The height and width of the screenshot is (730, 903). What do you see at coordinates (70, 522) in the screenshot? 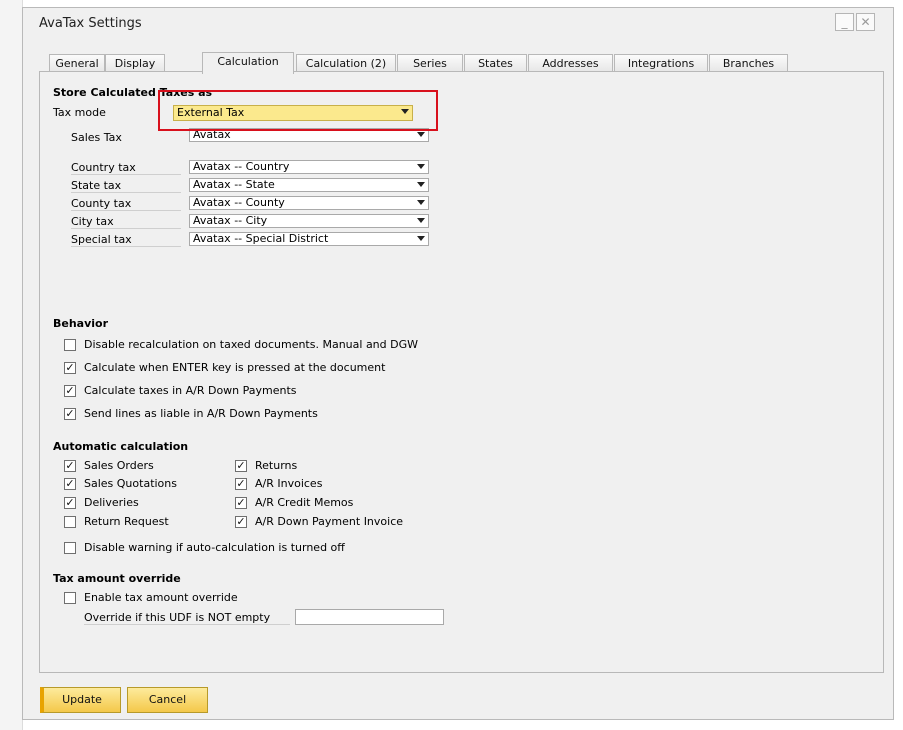
I see `checkbox-return-request` at bounding box center [70, 522].